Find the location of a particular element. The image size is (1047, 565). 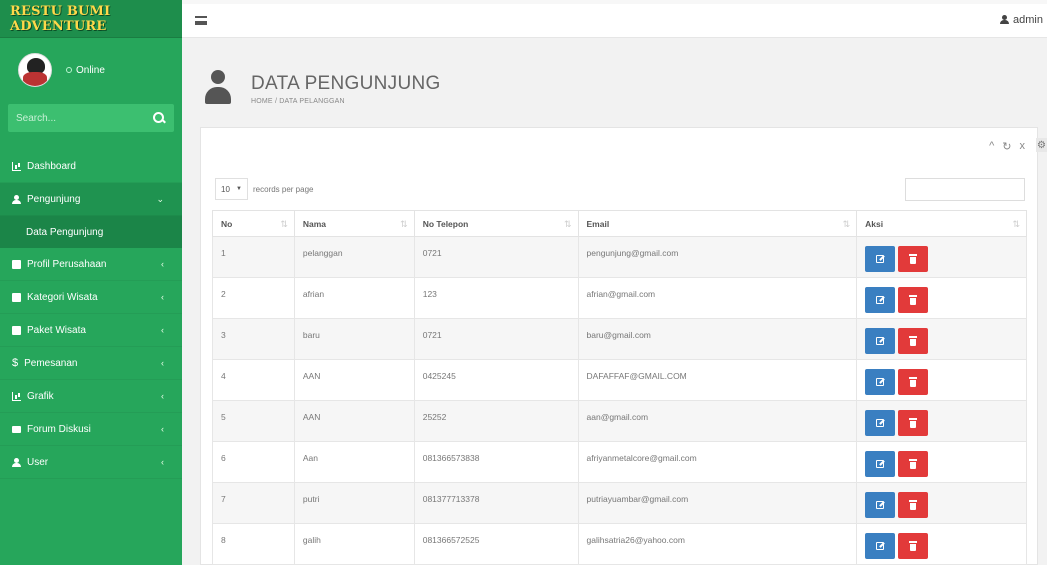

column-header-no: No ⇅ is located at coordinates (253, 223).